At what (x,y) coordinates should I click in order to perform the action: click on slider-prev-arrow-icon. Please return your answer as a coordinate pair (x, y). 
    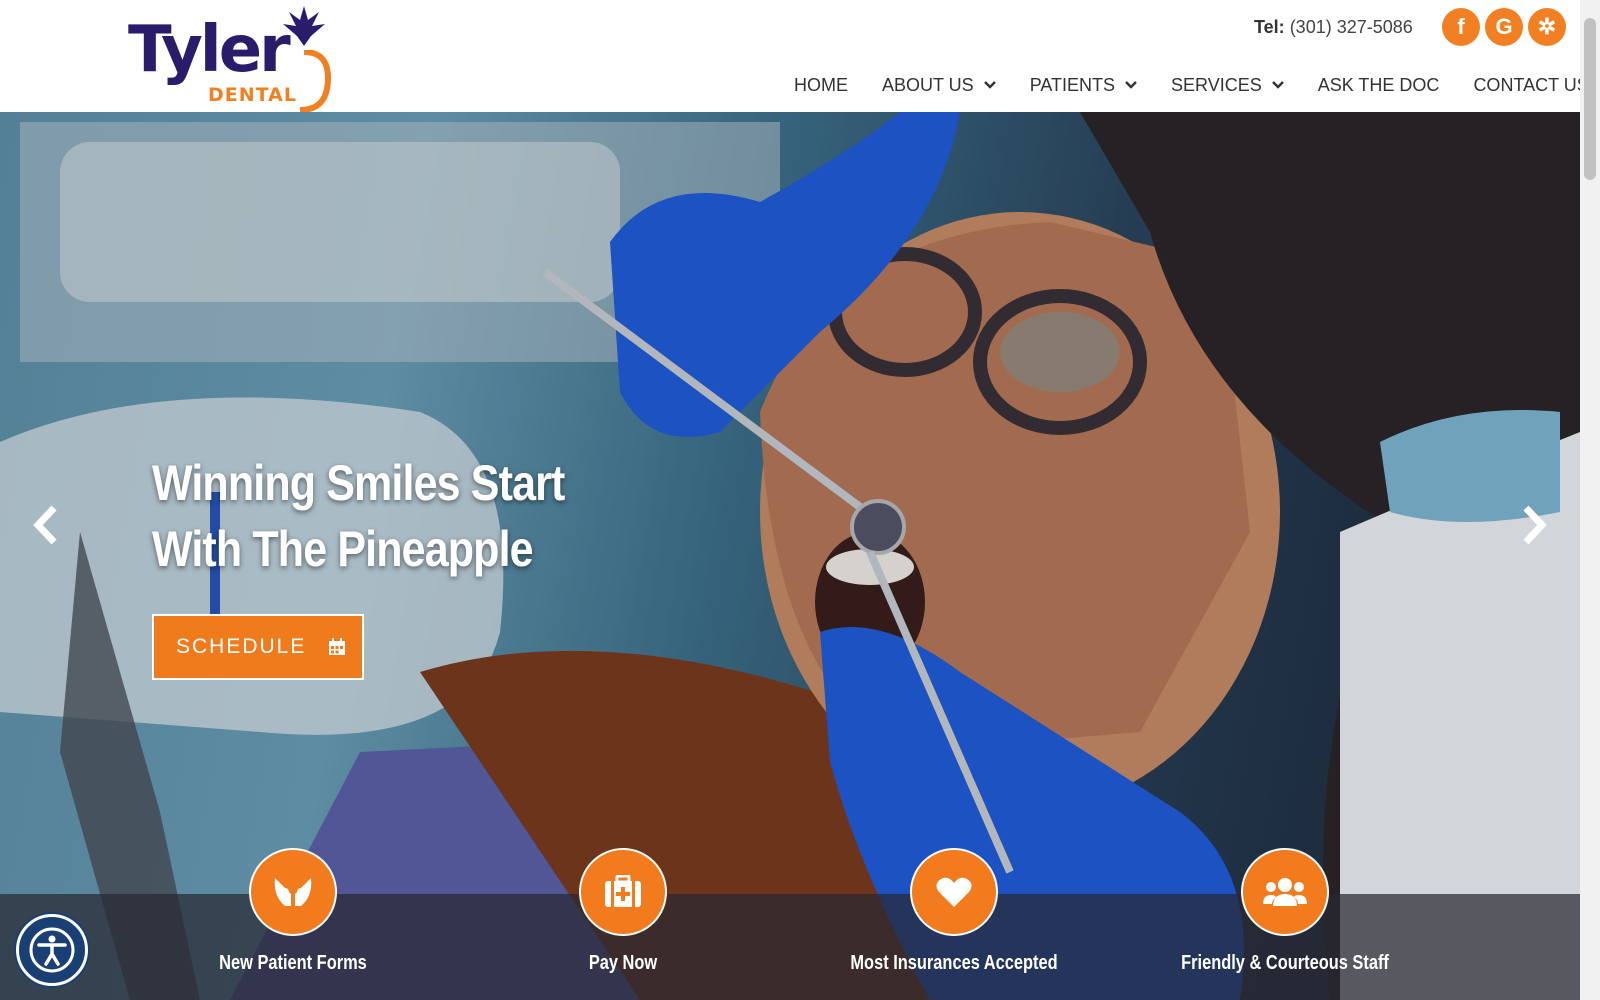
    Looking at the image, I should click on (46, 525).